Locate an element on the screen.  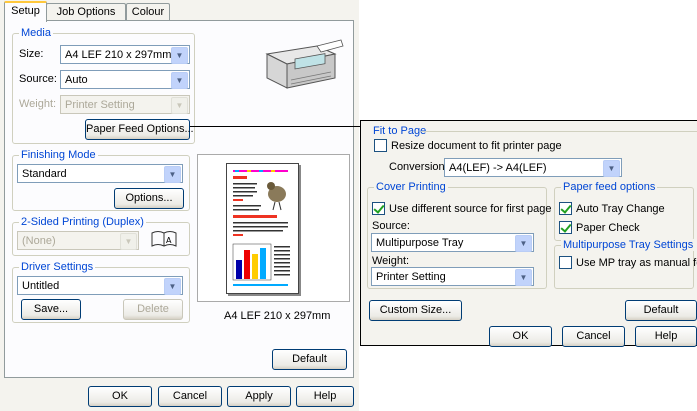
driver-settings-select: Untitled ▼ is located at coordinates (100, 285).